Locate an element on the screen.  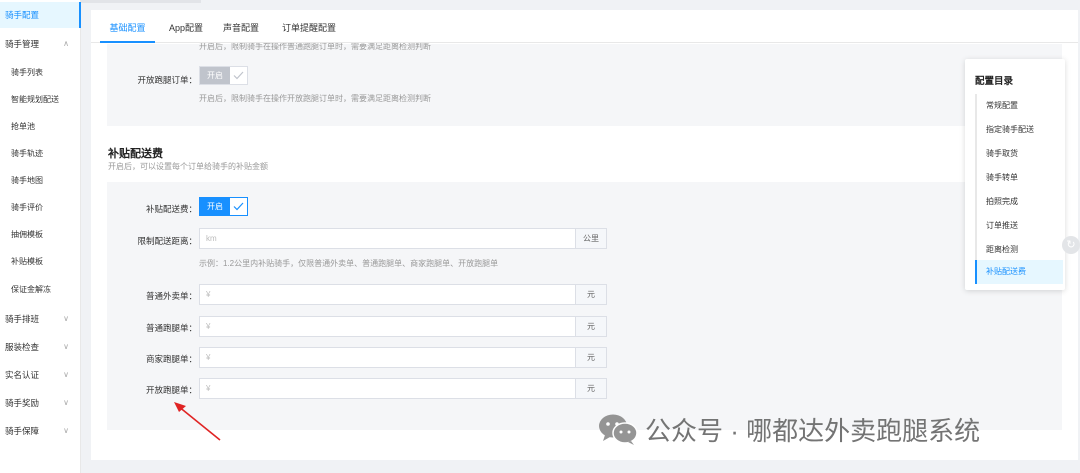
merchant-errand-label: 商家跑腿单： is located at coordinates (171, 359).